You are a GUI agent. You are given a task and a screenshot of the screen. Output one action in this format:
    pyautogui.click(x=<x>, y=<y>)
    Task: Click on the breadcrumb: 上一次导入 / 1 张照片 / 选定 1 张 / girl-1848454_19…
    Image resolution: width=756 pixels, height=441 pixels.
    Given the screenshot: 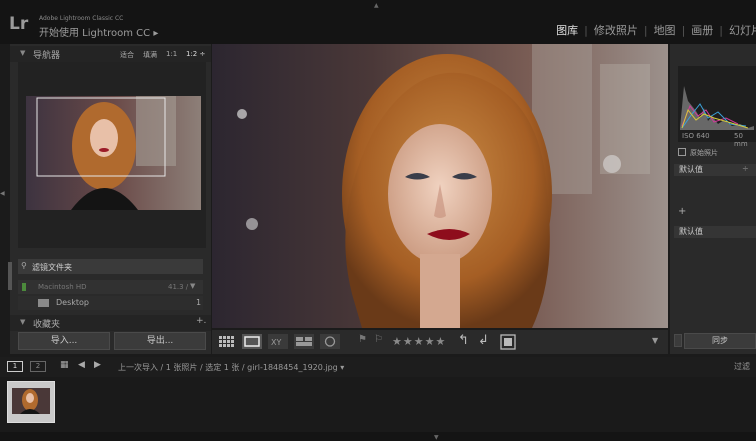 What is the action you would take?
    pyautogui.click(x=231, y=367)
    